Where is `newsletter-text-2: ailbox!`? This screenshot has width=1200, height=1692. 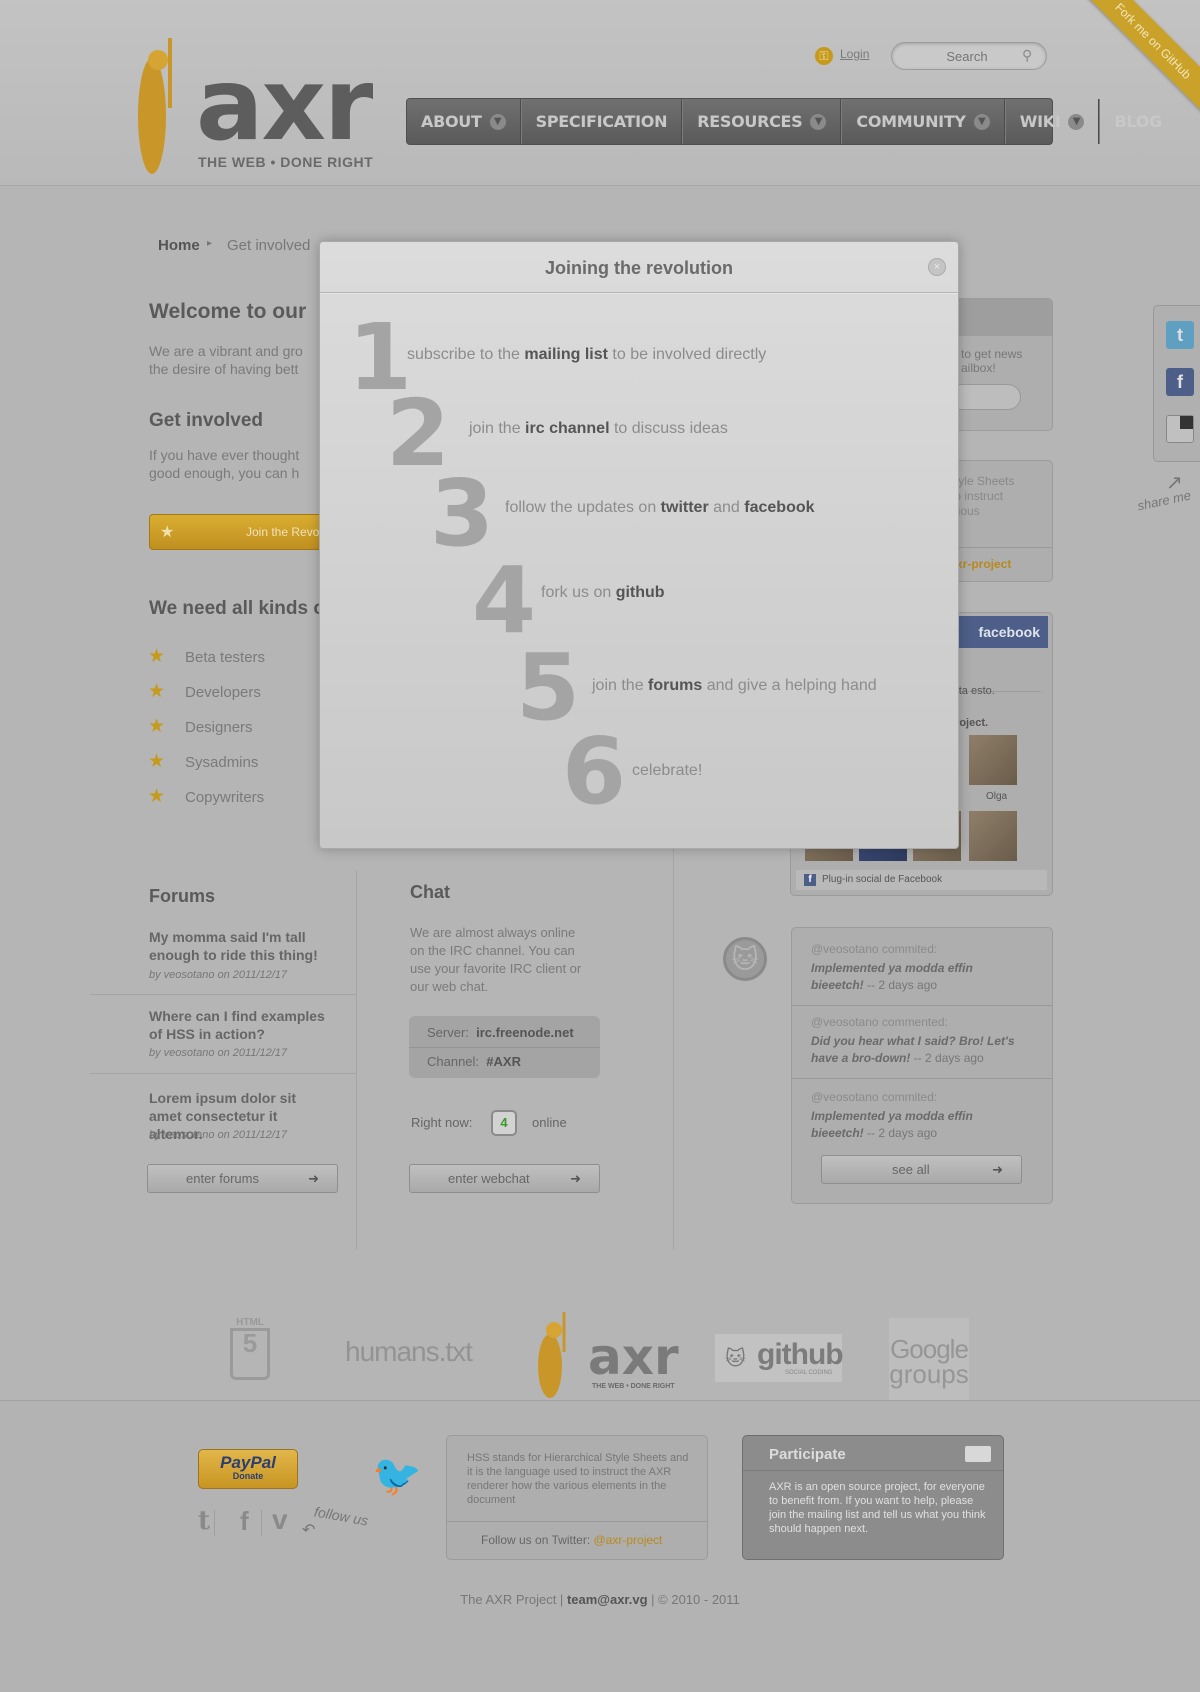 newsletter-text-2: ailbox! is located at coordinates (978, 368).